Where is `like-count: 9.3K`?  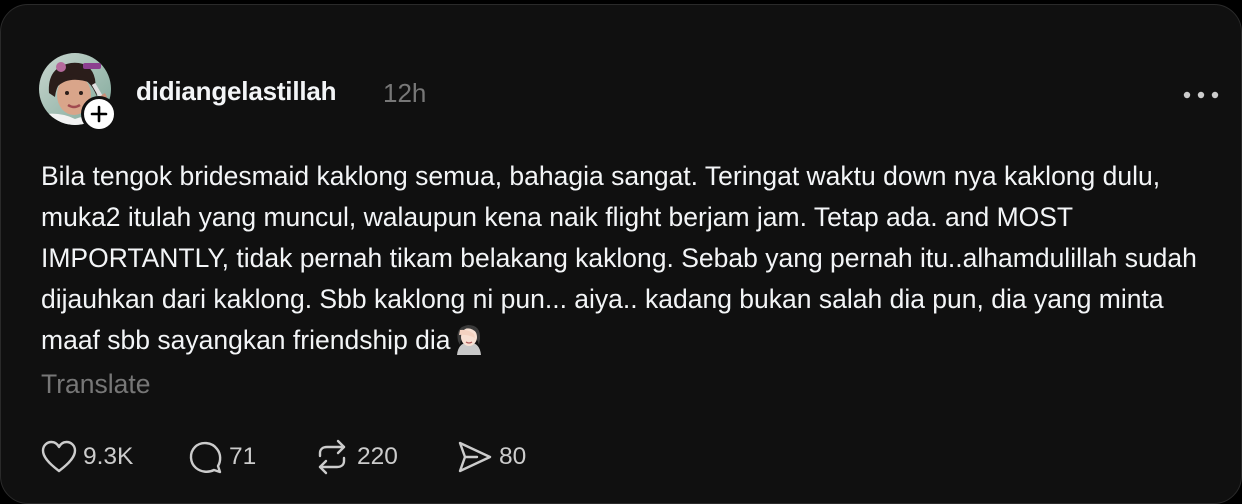
like-count: 9.3K is located at coordinates (108, 456).